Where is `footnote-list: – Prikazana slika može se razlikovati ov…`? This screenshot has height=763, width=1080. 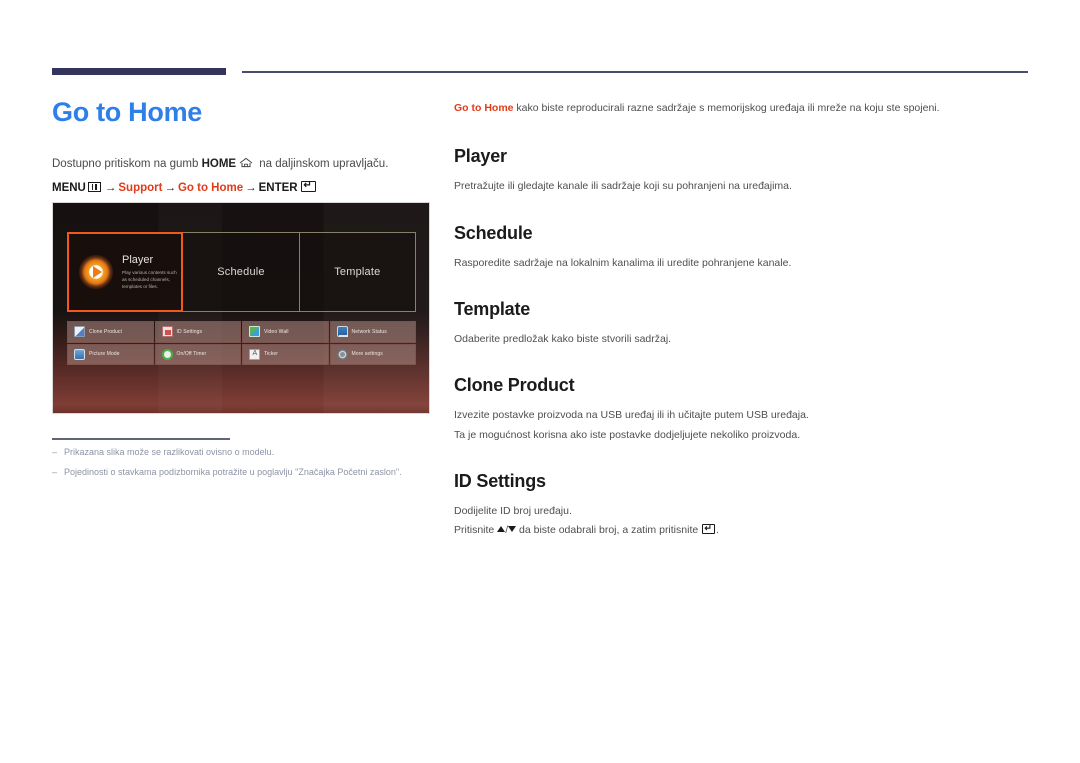
footnote-list: – Prikazana slika može se razlikovati ov… is located at coordinates (242, 462).